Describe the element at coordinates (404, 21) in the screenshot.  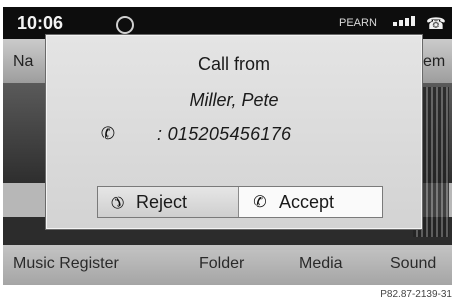
I see `signal-strength-icon` at that location.